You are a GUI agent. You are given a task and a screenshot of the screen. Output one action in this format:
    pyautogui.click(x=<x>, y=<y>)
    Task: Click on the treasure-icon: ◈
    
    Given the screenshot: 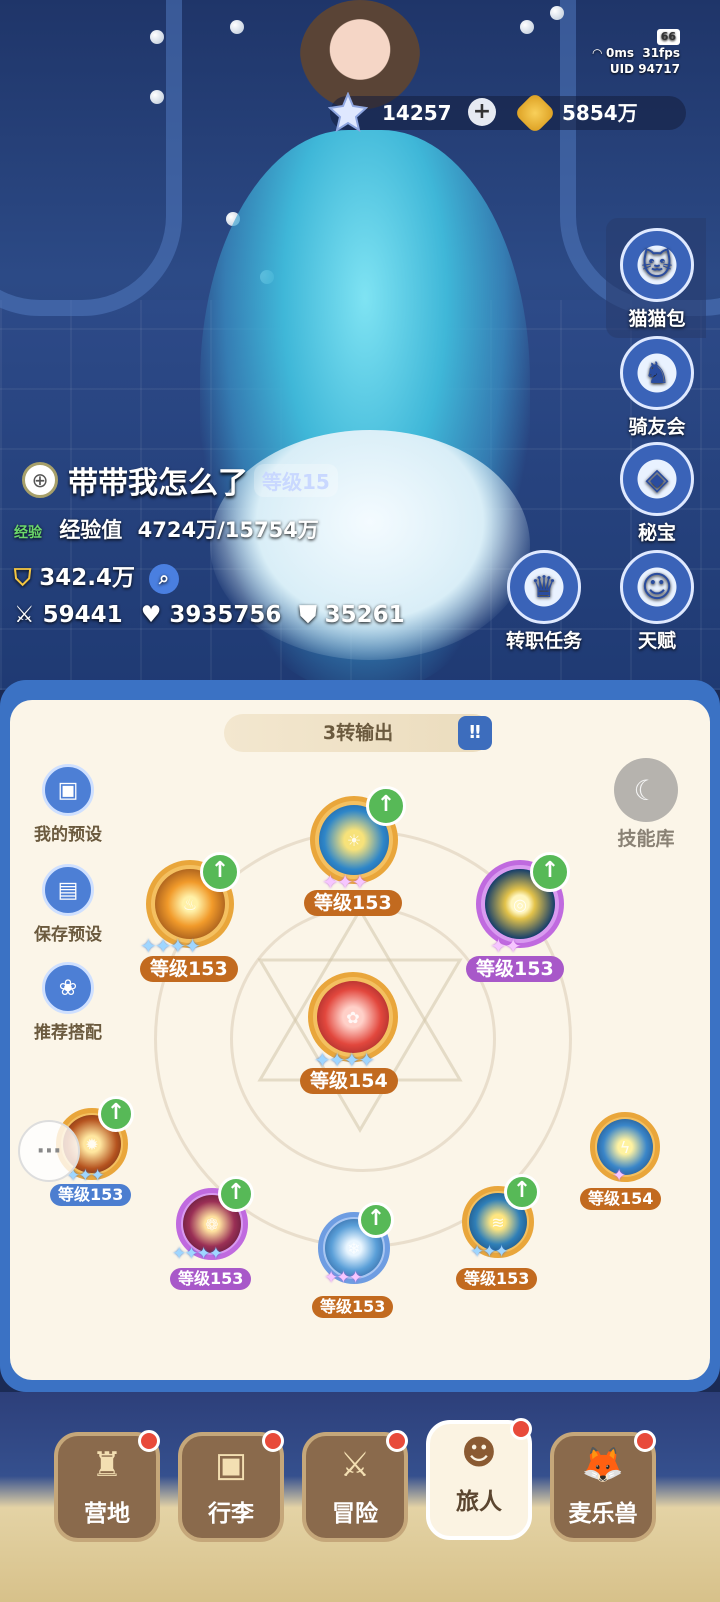 What is the action you would take?
    pyautogui.click(x=657, y=479)
    